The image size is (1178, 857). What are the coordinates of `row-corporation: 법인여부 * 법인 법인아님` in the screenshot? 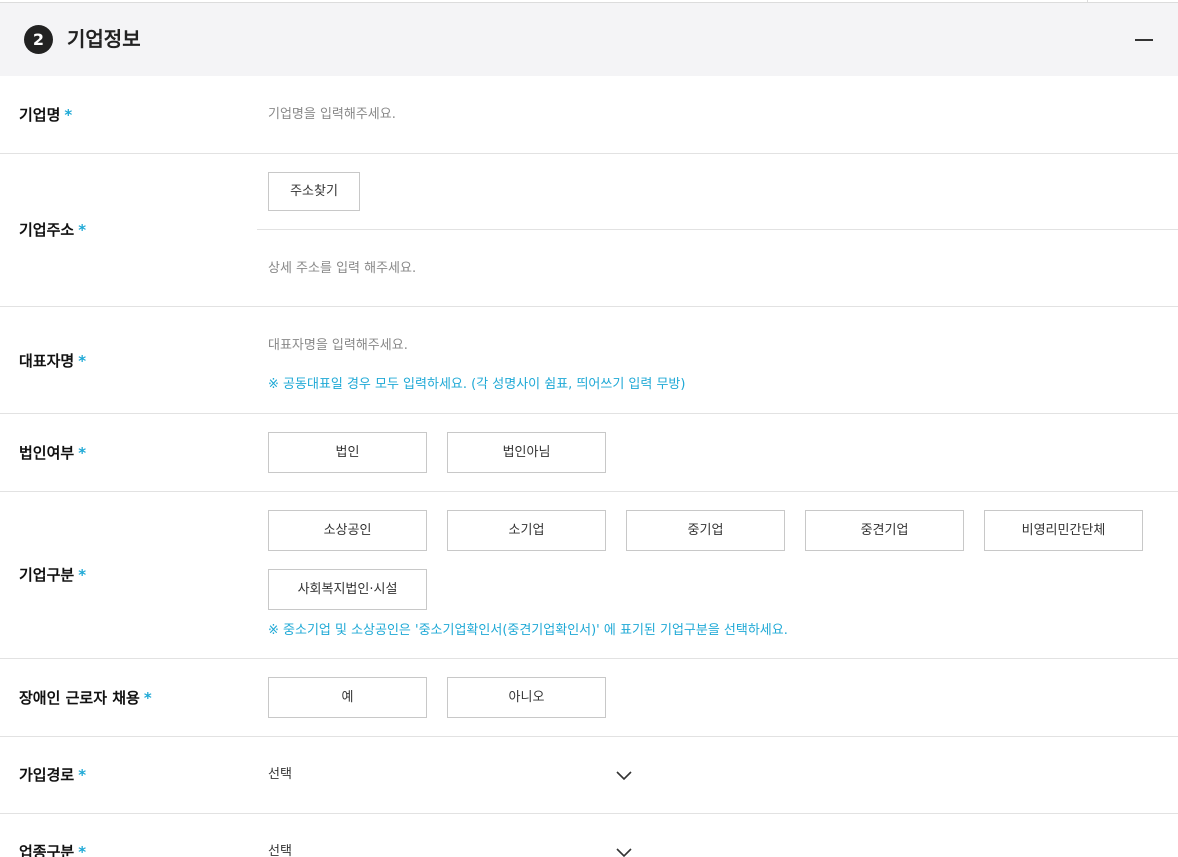 It's located at (589, 453).